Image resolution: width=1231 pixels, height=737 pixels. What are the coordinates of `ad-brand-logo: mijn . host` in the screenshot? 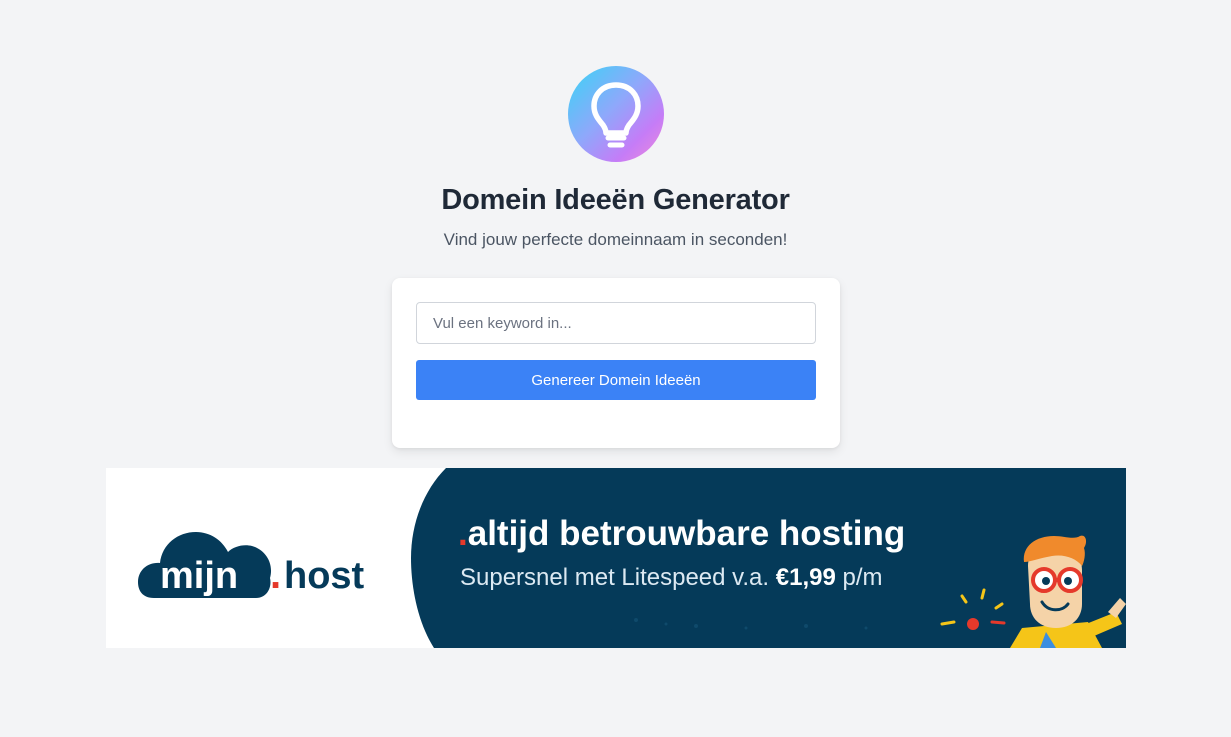 It's located at (263, 563).